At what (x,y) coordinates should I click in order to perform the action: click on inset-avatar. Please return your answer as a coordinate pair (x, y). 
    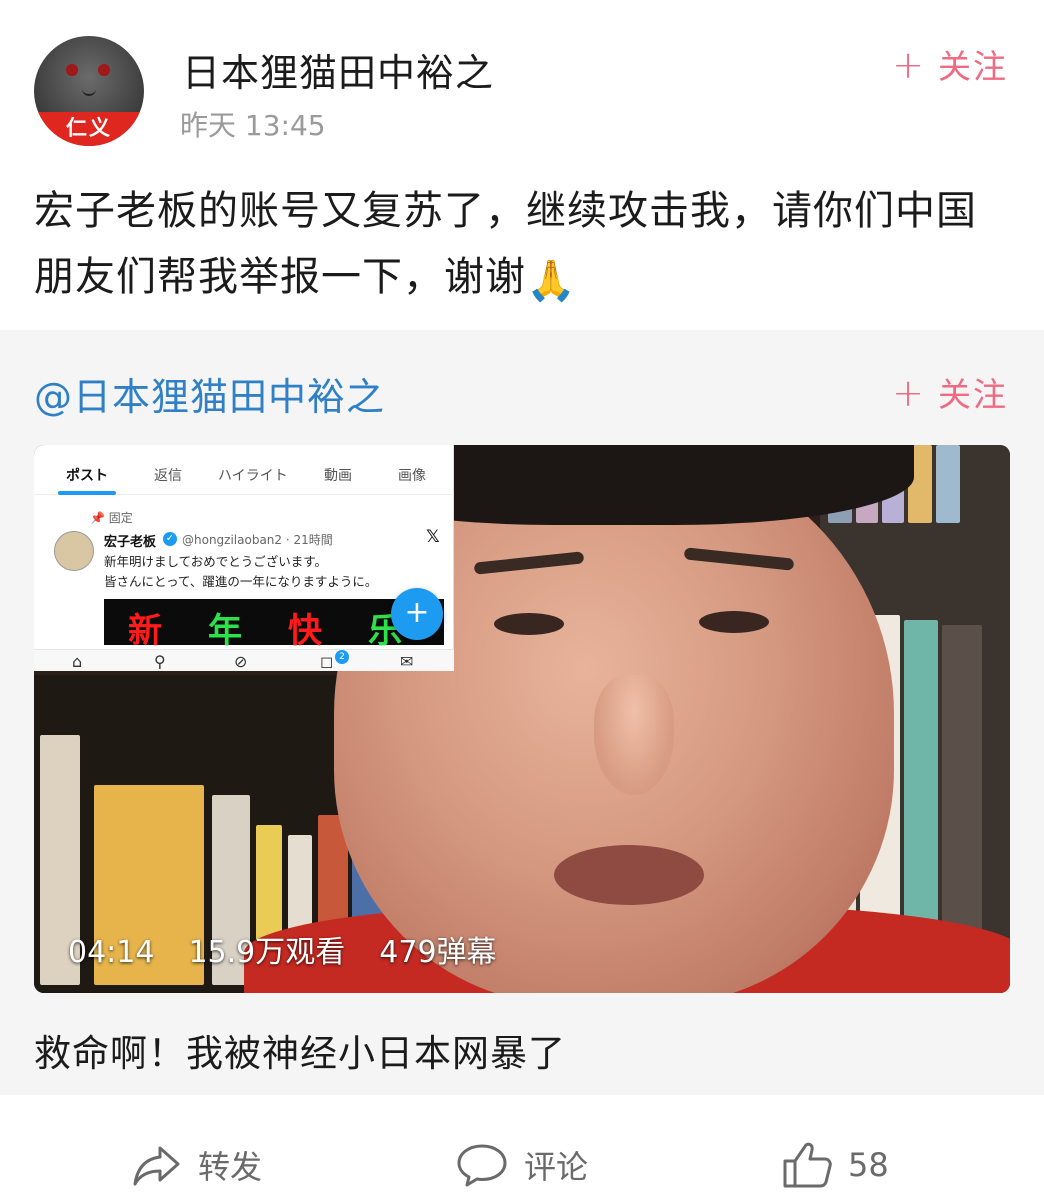
    Looking at the image, I should click on (74, 551).